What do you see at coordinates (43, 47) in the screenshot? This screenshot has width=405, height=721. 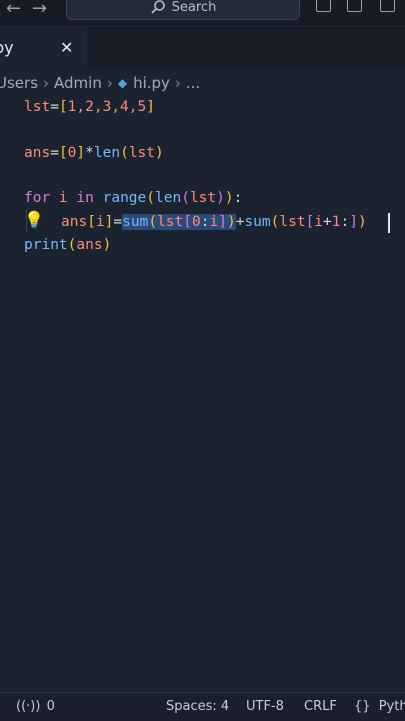 I see `tab-hi-py: py ✕` at bounding box center [43, 47].